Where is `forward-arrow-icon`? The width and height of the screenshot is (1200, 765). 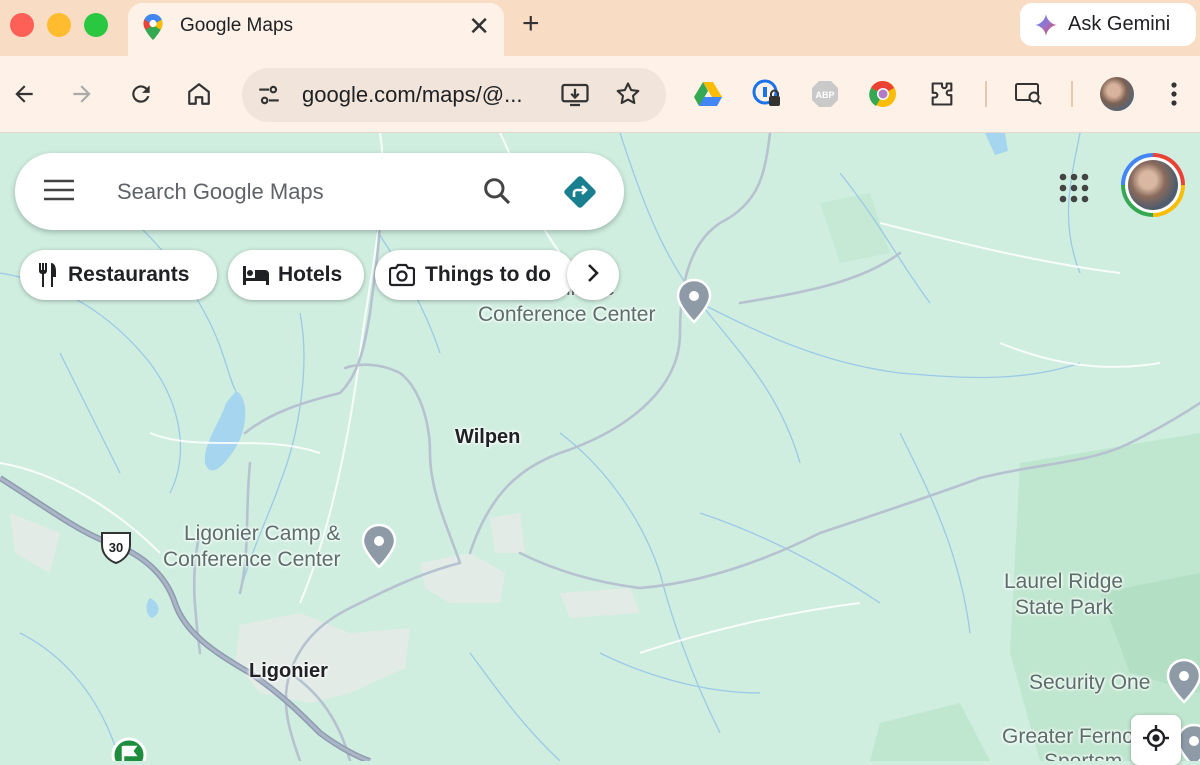 forward-arrow-icon is located at coordinates (82, 94).